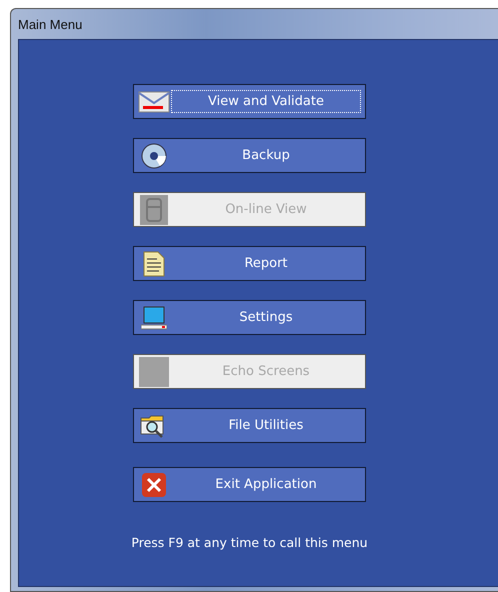  Describe the element at coordinates (154, 102) in the screenshot. I see `envelope-icon` at that location.